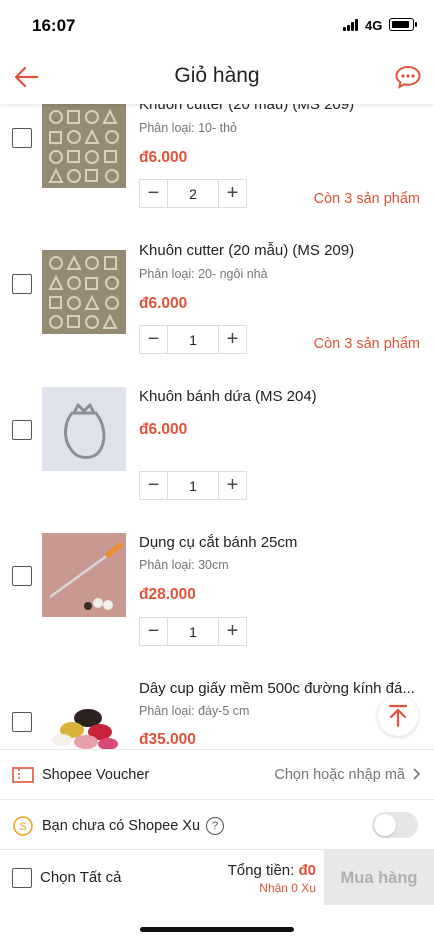 The image size is (434, 940). I want to click on voucher-row: Shopee Voucher Chọn hoặc nhập mã, so click(217, 774).